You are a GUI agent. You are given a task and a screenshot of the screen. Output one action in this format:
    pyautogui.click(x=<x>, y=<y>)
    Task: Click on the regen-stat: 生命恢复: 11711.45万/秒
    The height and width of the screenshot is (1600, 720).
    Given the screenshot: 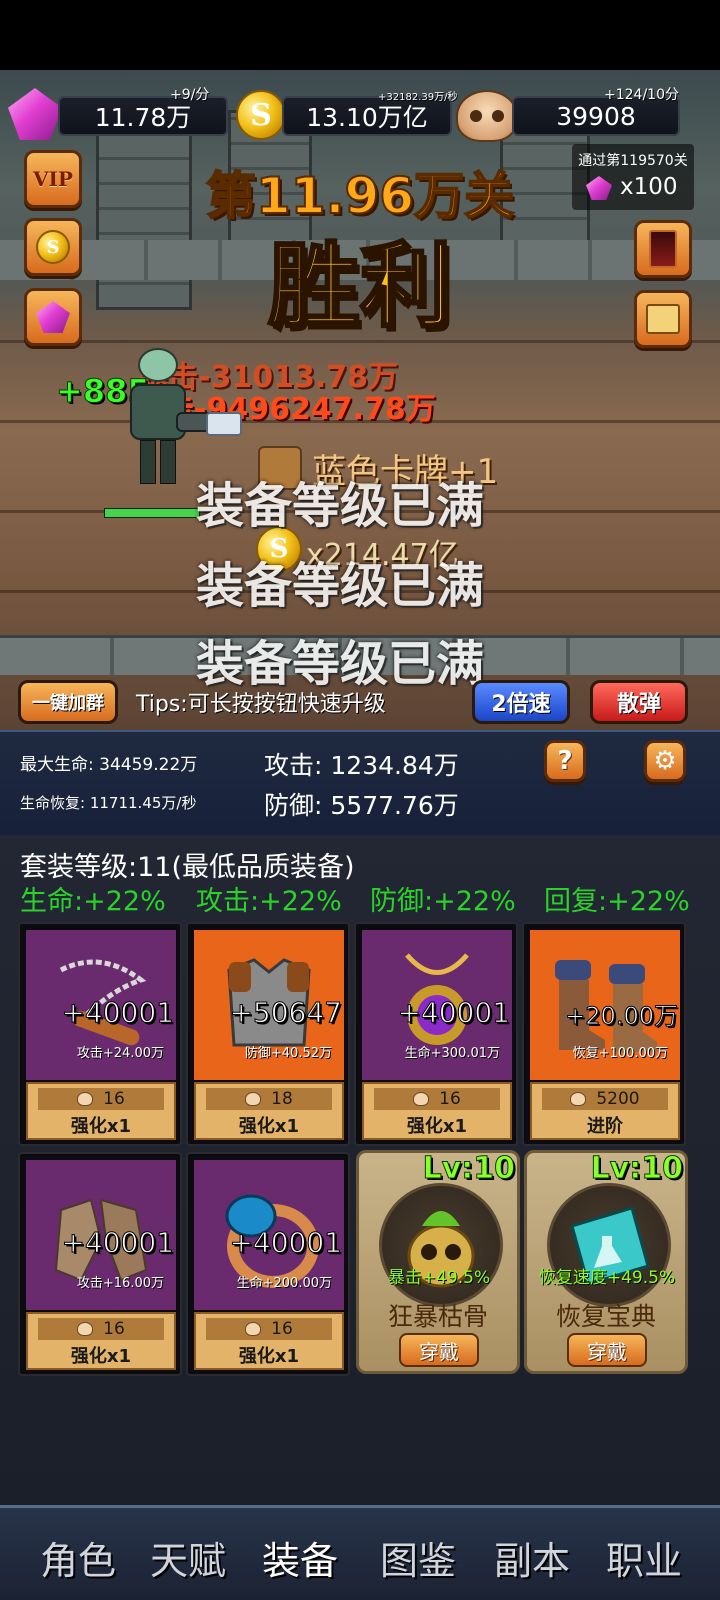 What is the action you would take?
    pyautogui.click(x=108, y=802)
    